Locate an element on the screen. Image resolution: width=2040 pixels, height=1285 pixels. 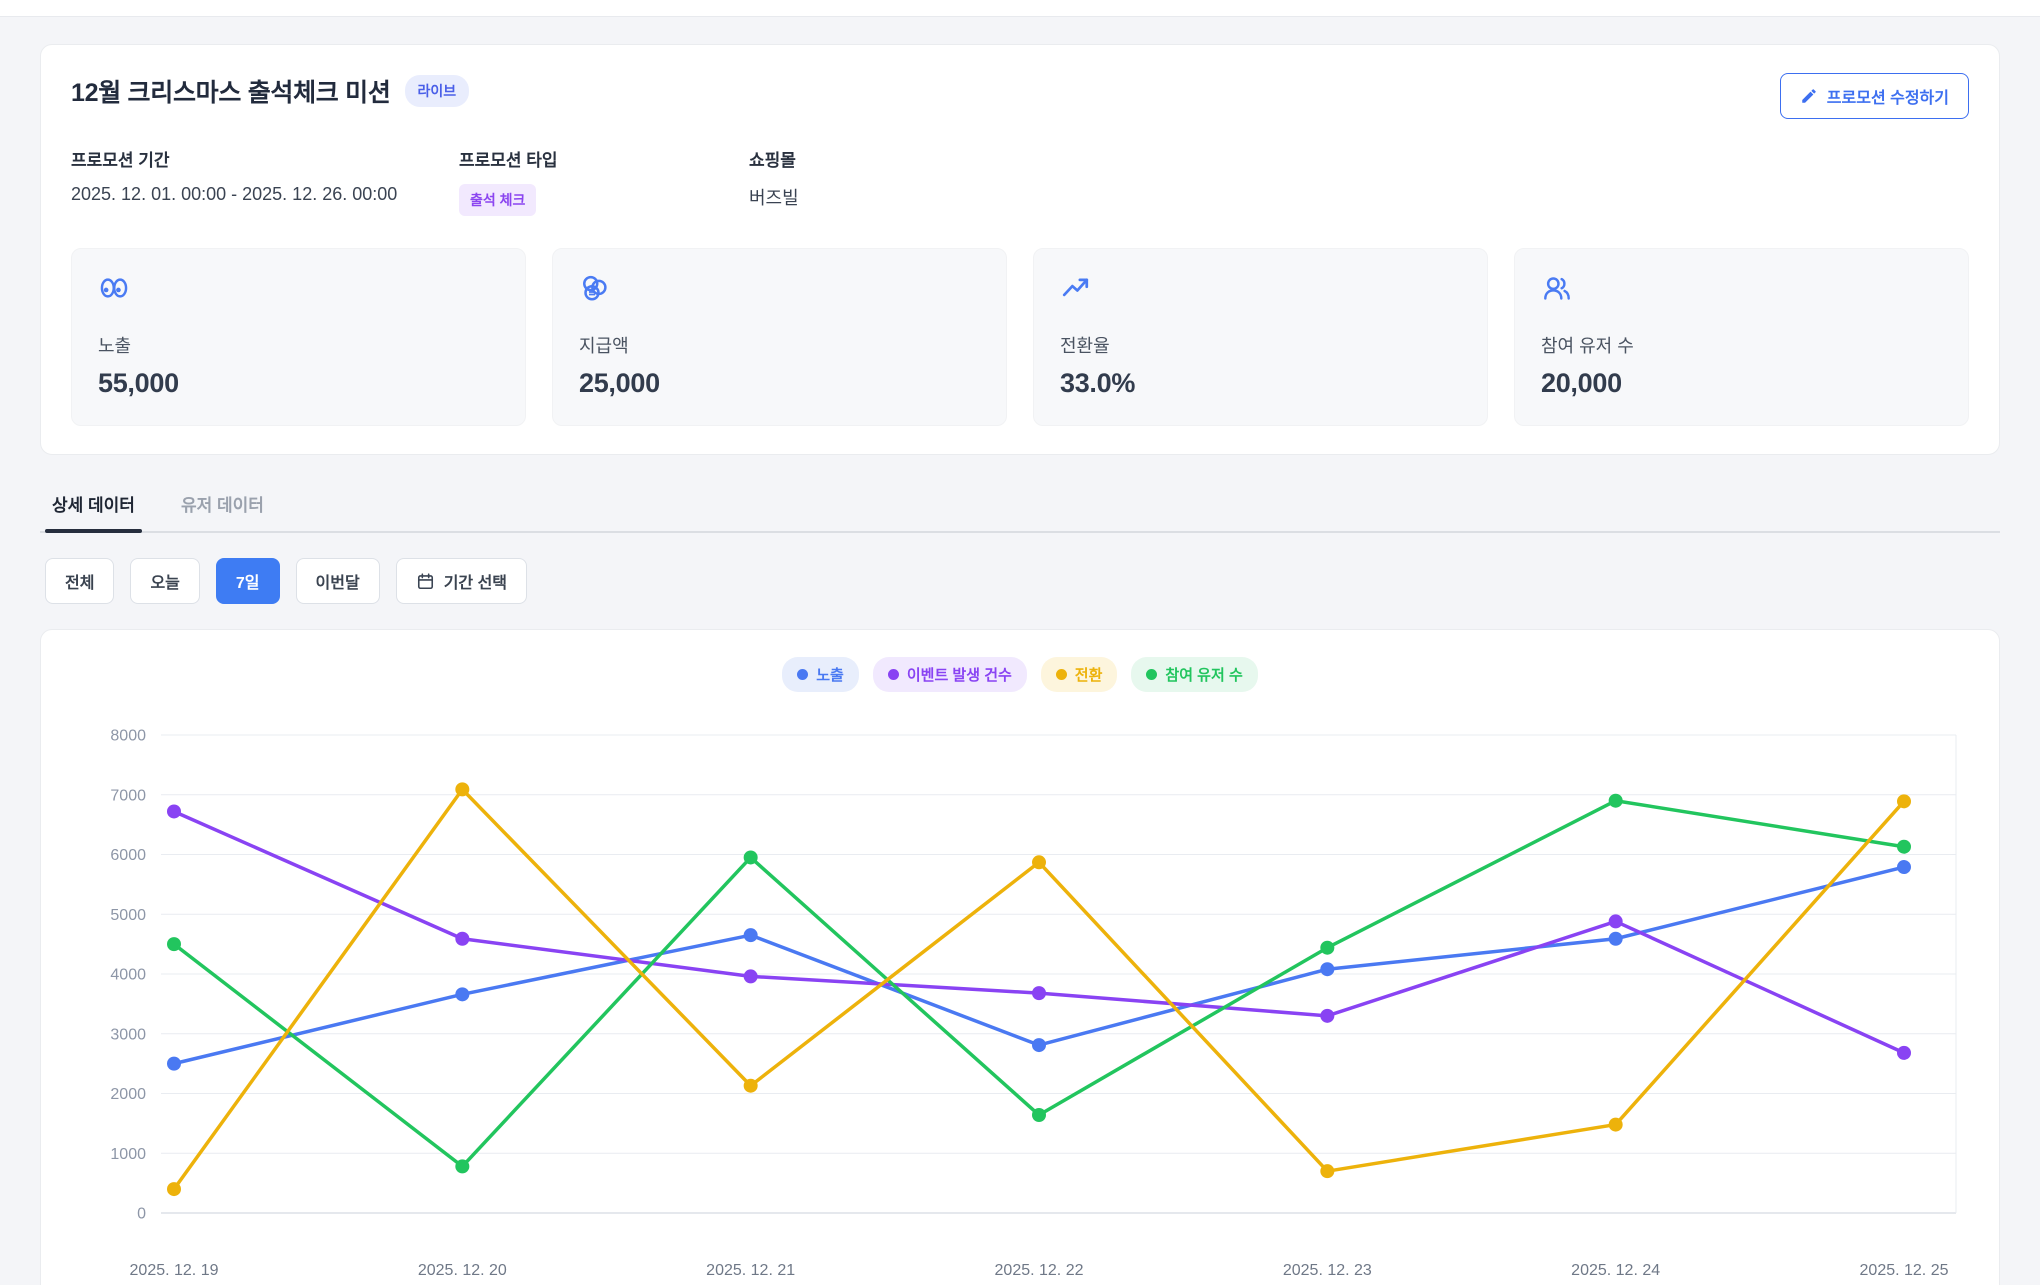
filter-date-range-button: 기간 선택 is located at coordinates (461, 581).